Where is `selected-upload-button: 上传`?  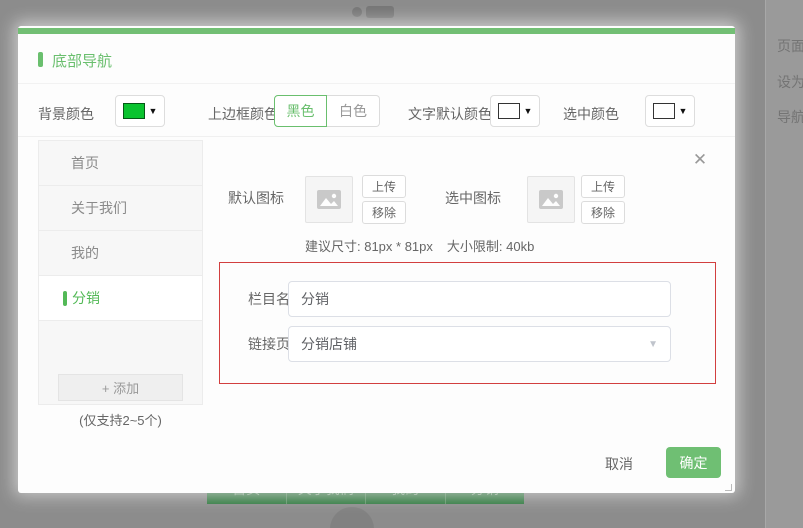 selected-upload-button: 上传 is located at coordinates (603, 186).